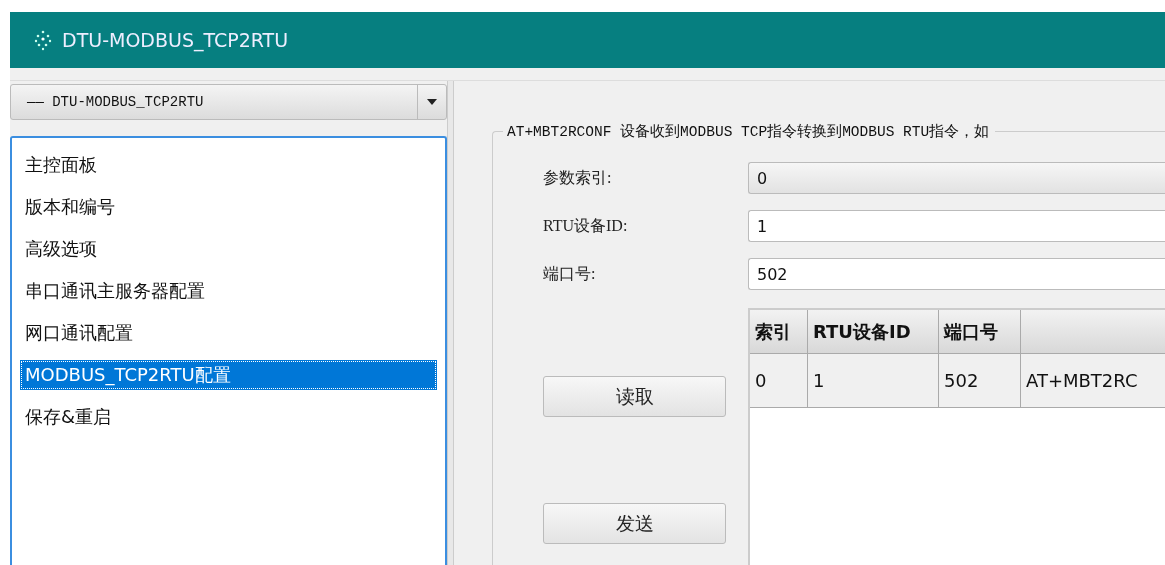  I want to click on dots-icon, so click(43, 40).